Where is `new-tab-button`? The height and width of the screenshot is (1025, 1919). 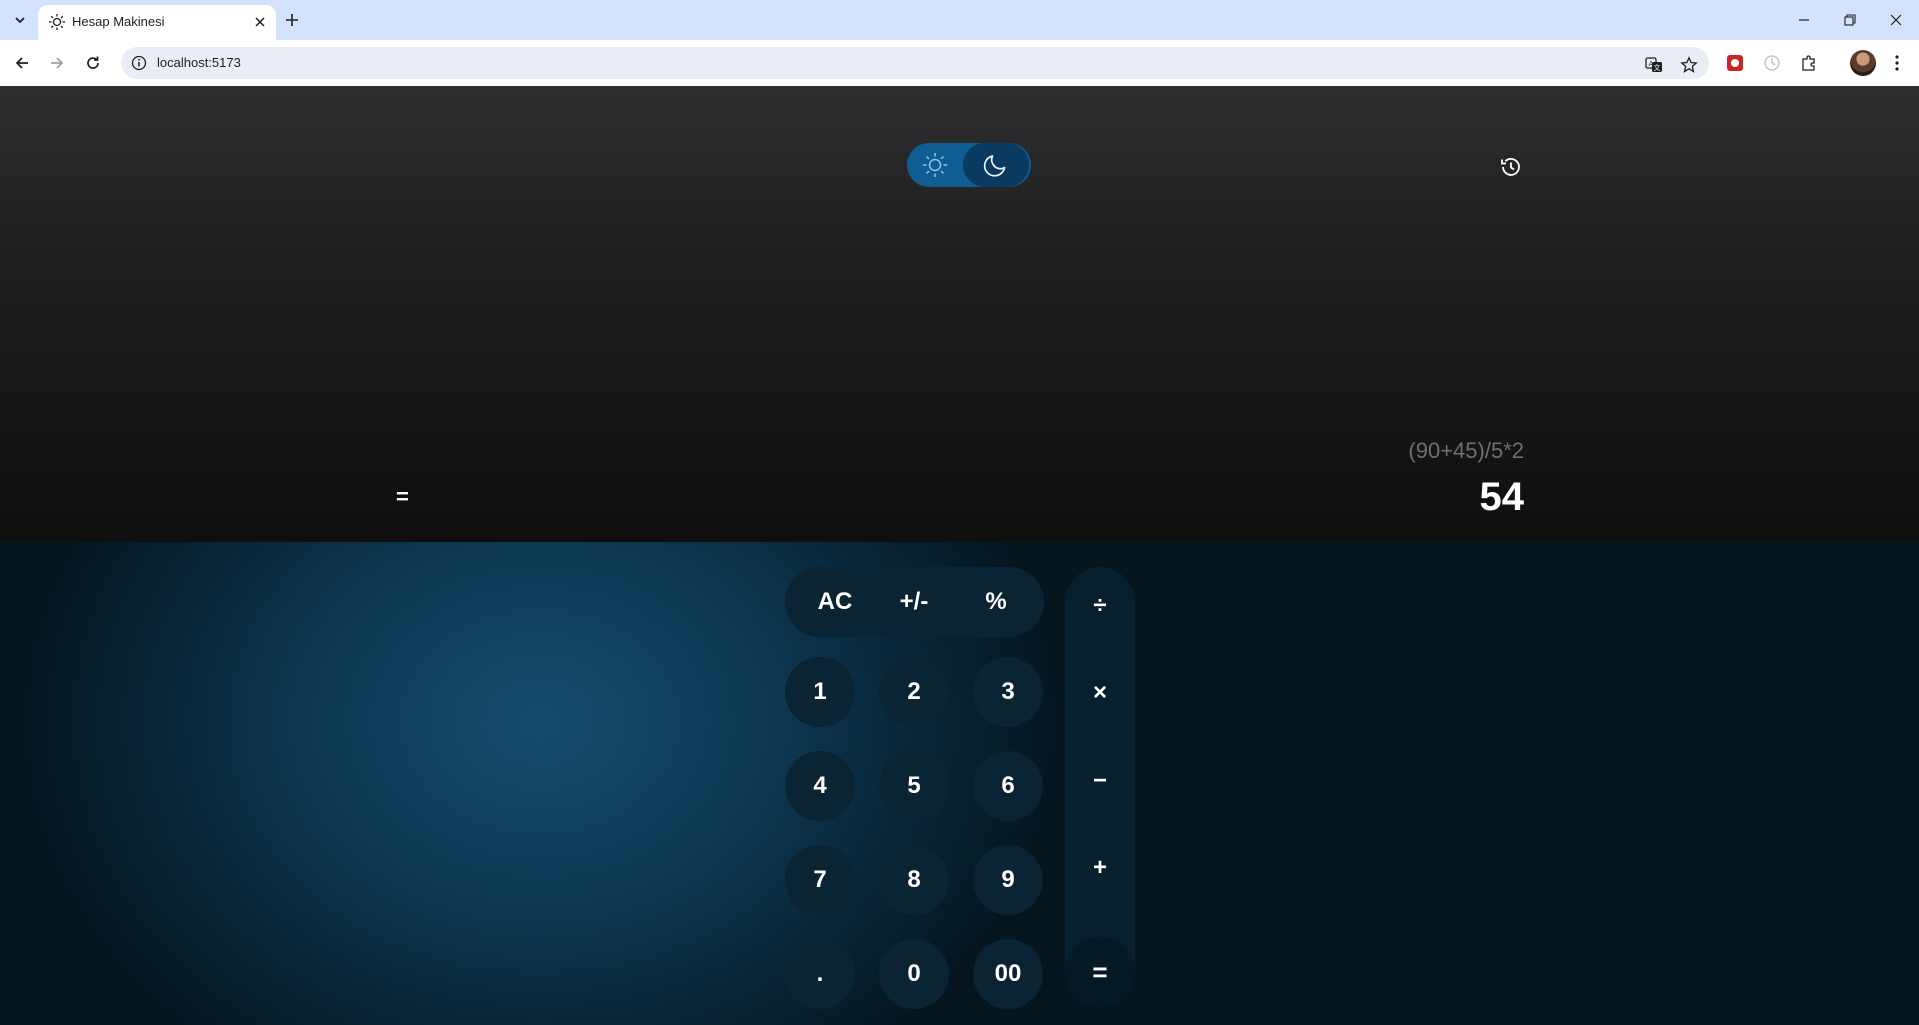 new-tab-button is located at coordinates (292, 20).